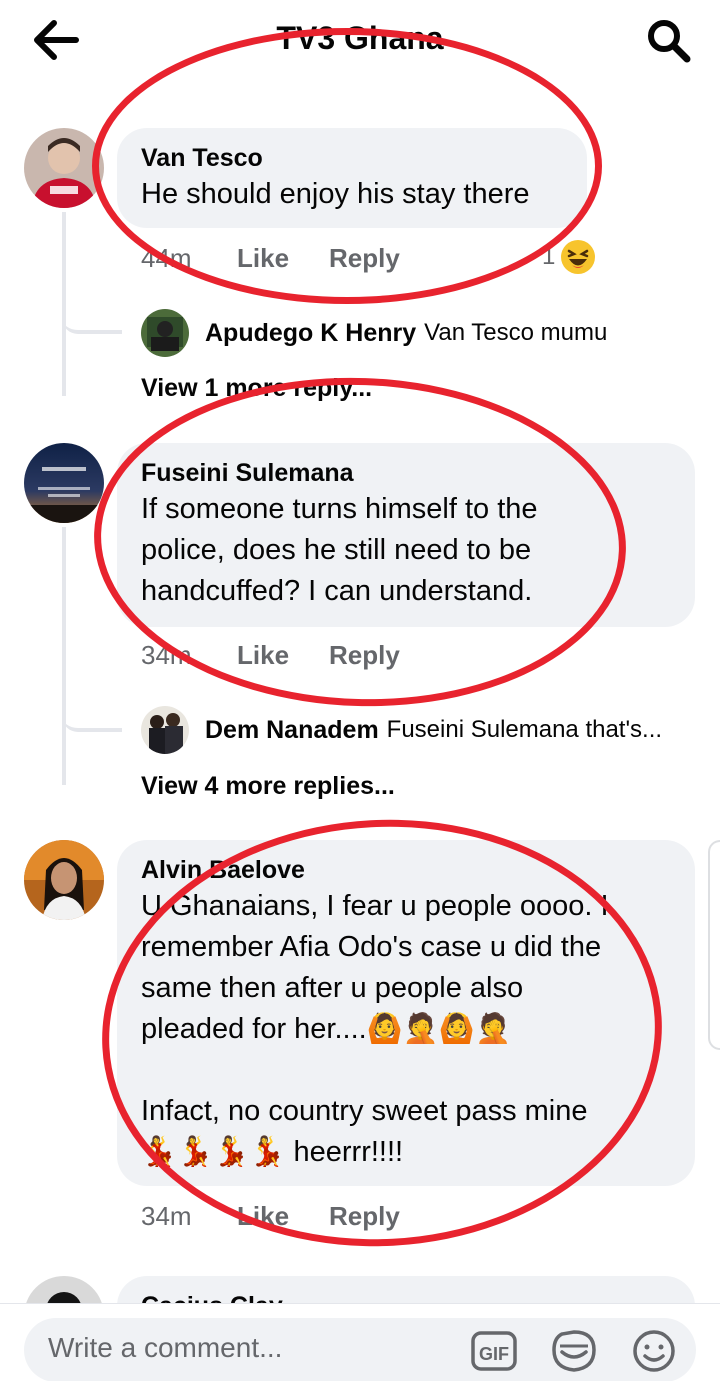 Image resolution: width=720 pixels, height=1381 pixels. What do you see at coordinates (375, 906) in the screenshot?
I see `comment-text-line: U Ghanaians, I fear u people oooo. I` at bounding box center [375, 906].